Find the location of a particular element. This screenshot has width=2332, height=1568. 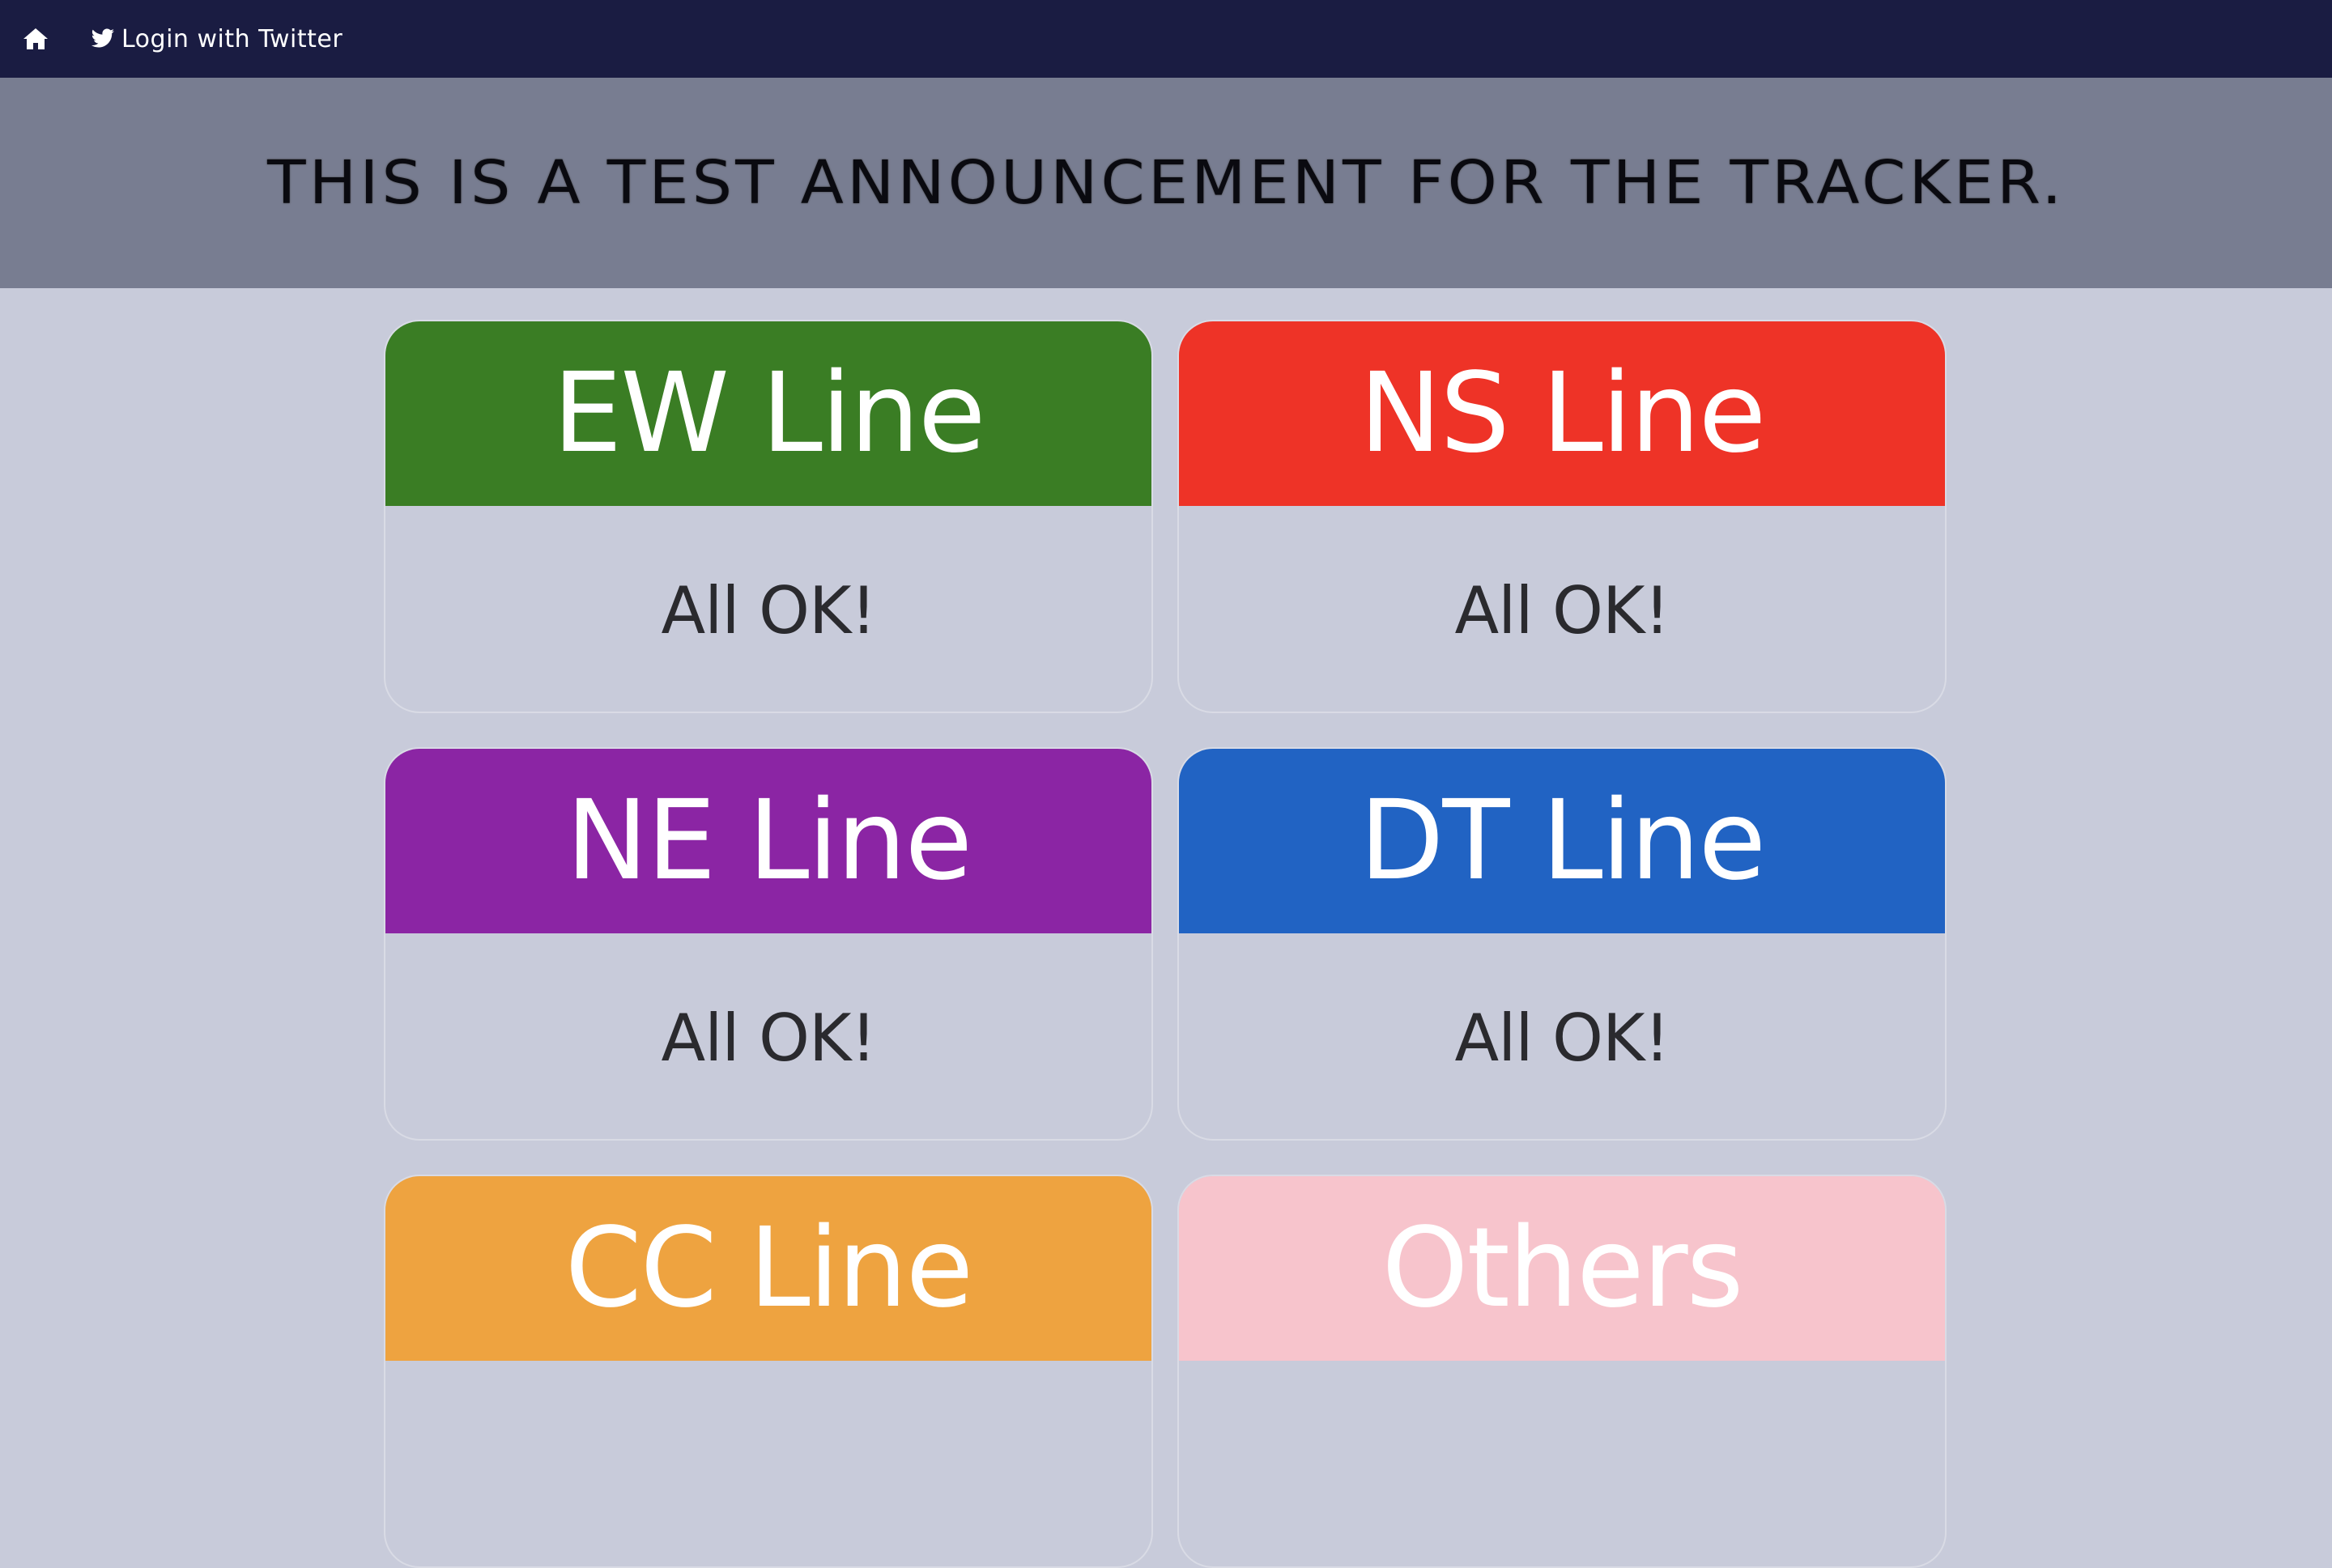

line-card-header: CC Line is located at coordinates (768, 1268).